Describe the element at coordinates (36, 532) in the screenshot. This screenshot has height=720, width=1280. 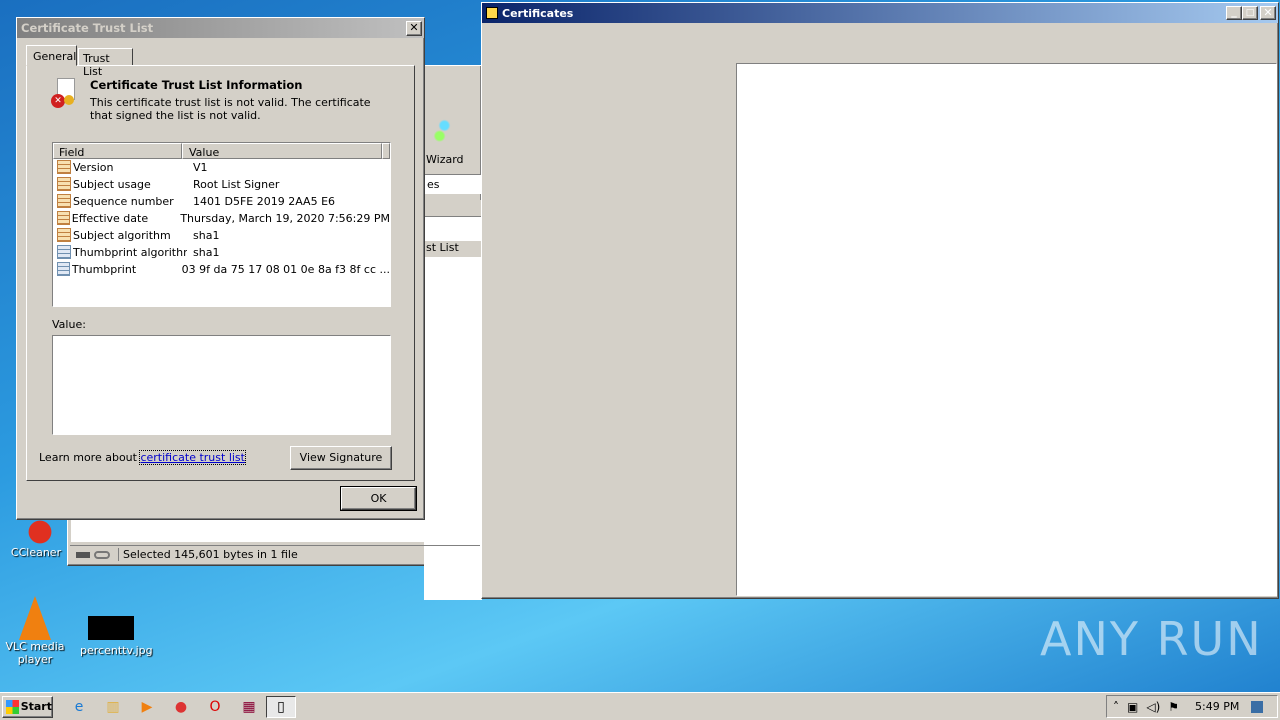
I see `ccleaner-icon` at that location.